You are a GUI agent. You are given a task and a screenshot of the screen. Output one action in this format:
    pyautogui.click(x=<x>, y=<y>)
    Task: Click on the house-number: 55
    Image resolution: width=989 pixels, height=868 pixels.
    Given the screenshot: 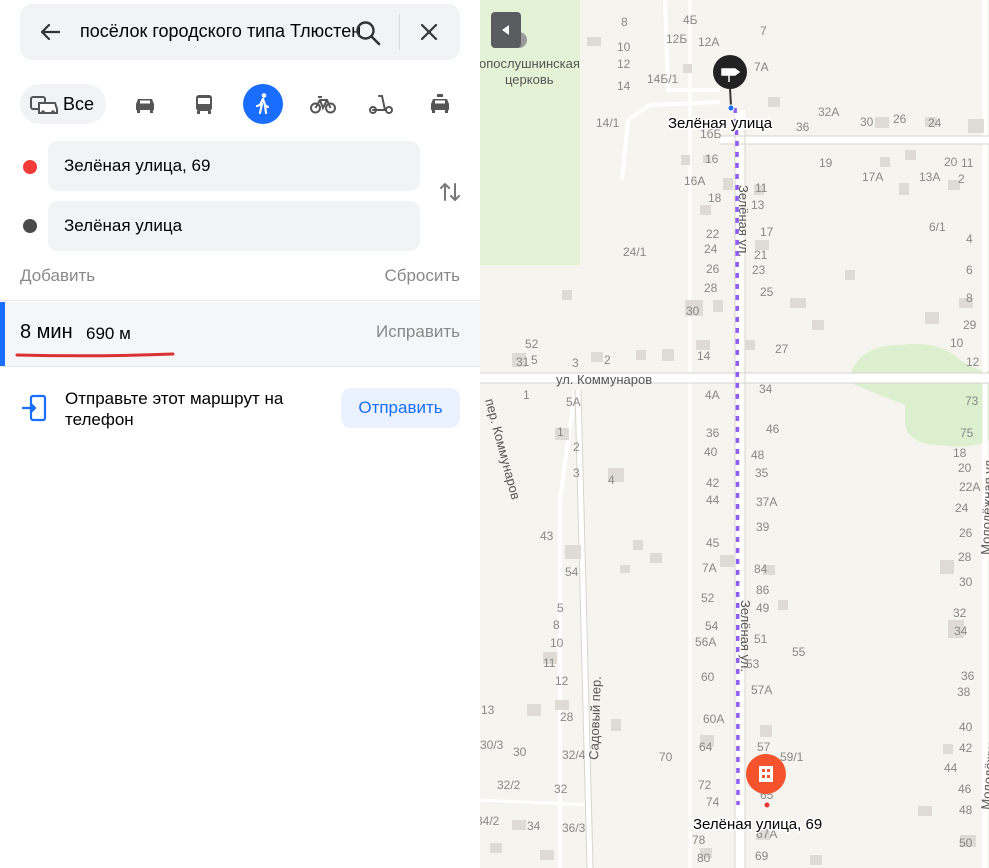 What is the action you would take?
    pyautogui.click(x=799, y=652)
    